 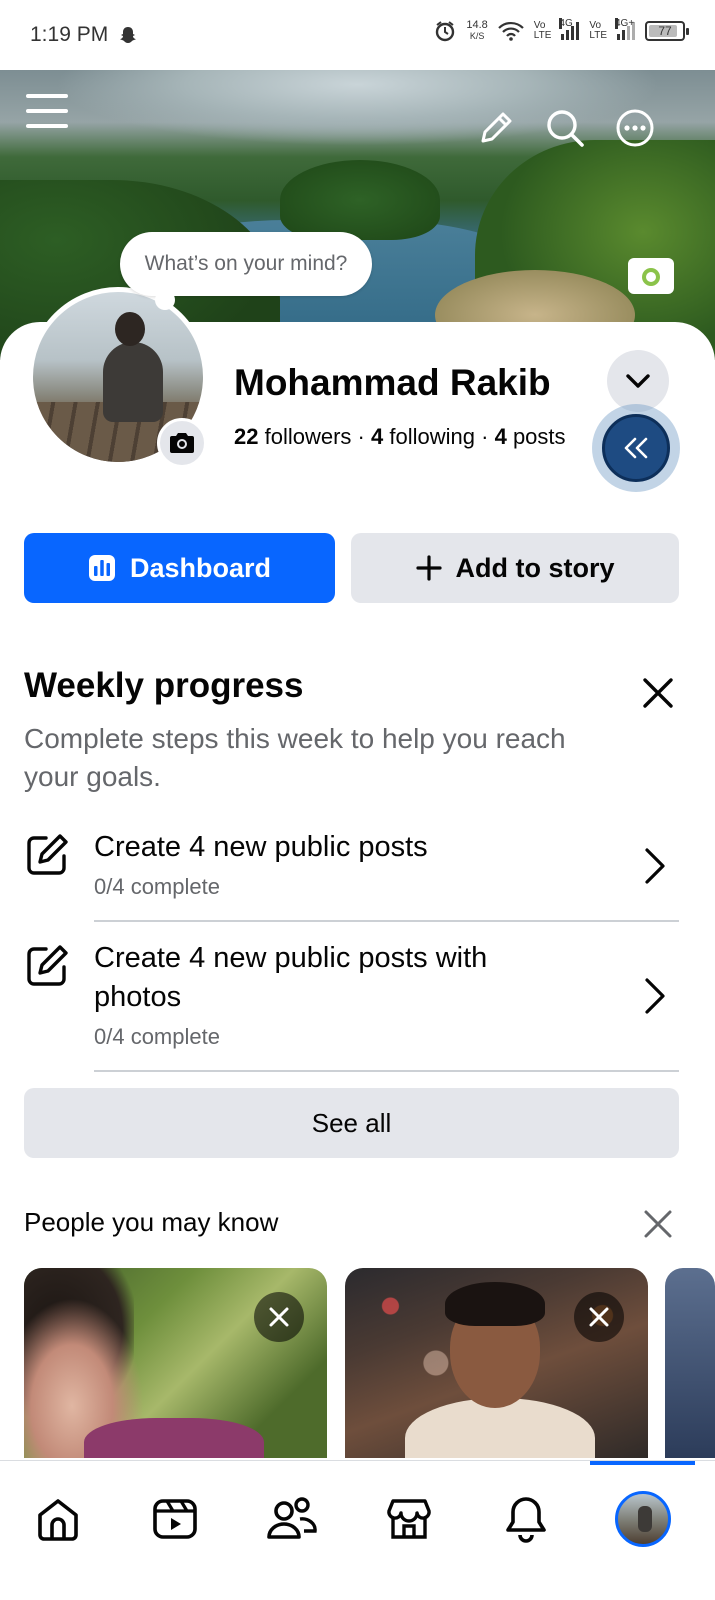 I want to click on friends-icon, so click(x=292, y=1518).